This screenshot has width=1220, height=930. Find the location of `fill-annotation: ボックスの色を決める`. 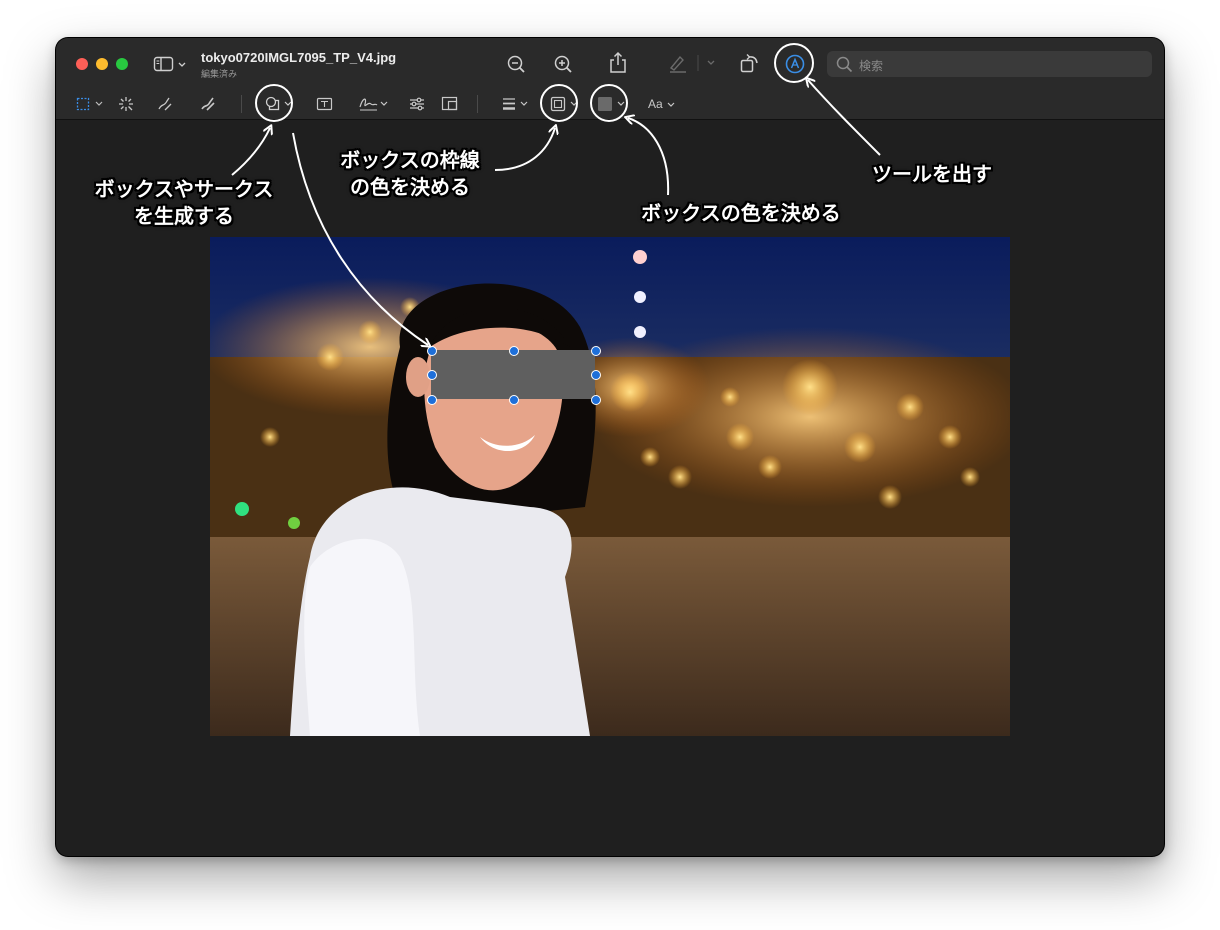

fill-annotation: ボックスの色を決める is located at coordinates (741, 213).